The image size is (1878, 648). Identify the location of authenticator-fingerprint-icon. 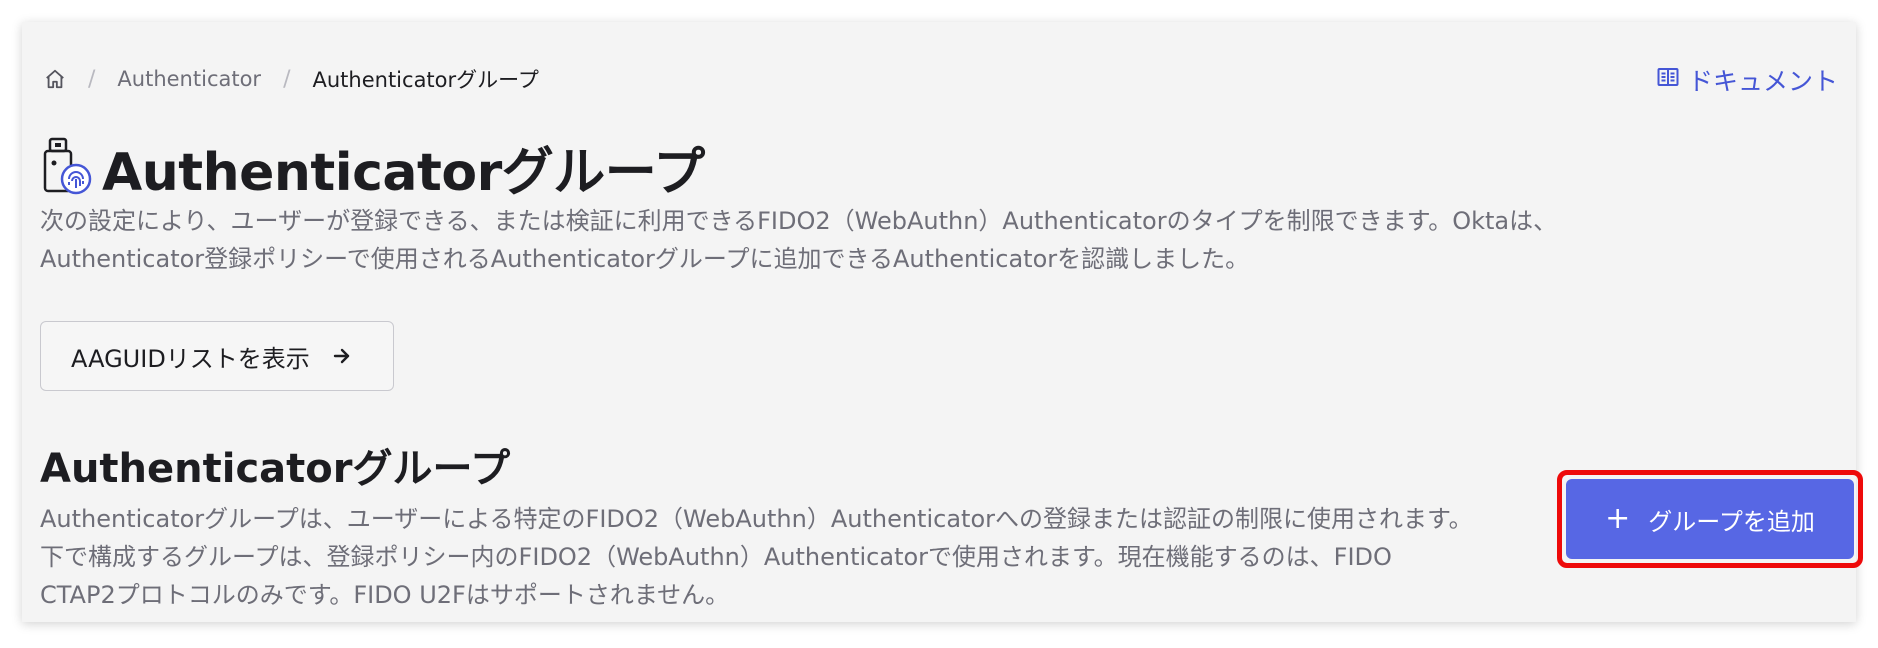
(67, 168).